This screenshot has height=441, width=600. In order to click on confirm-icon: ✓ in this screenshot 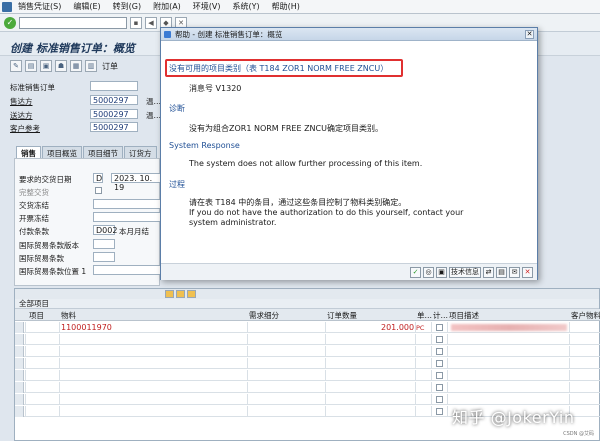, I will do `click(415, 272)`.